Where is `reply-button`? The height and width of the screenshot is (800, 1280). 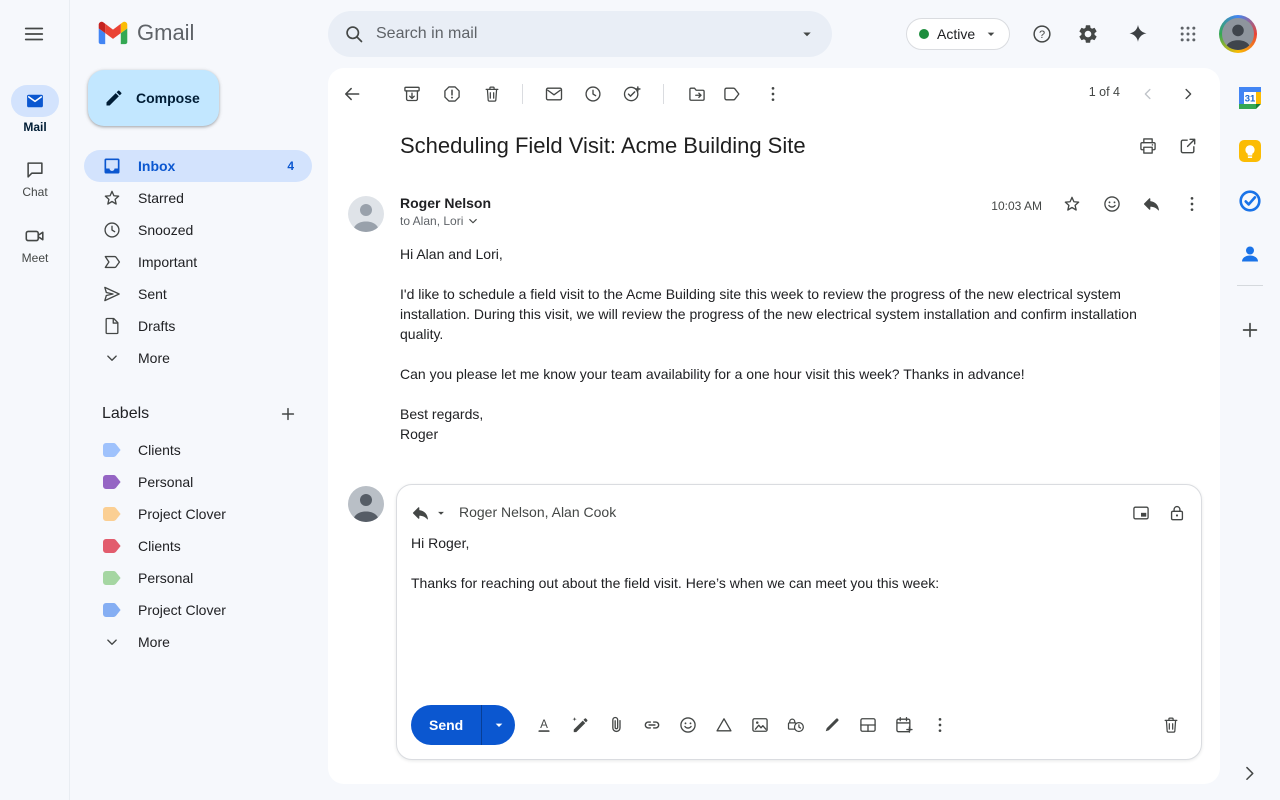 reply-button is located at coordinates (1152, 204).